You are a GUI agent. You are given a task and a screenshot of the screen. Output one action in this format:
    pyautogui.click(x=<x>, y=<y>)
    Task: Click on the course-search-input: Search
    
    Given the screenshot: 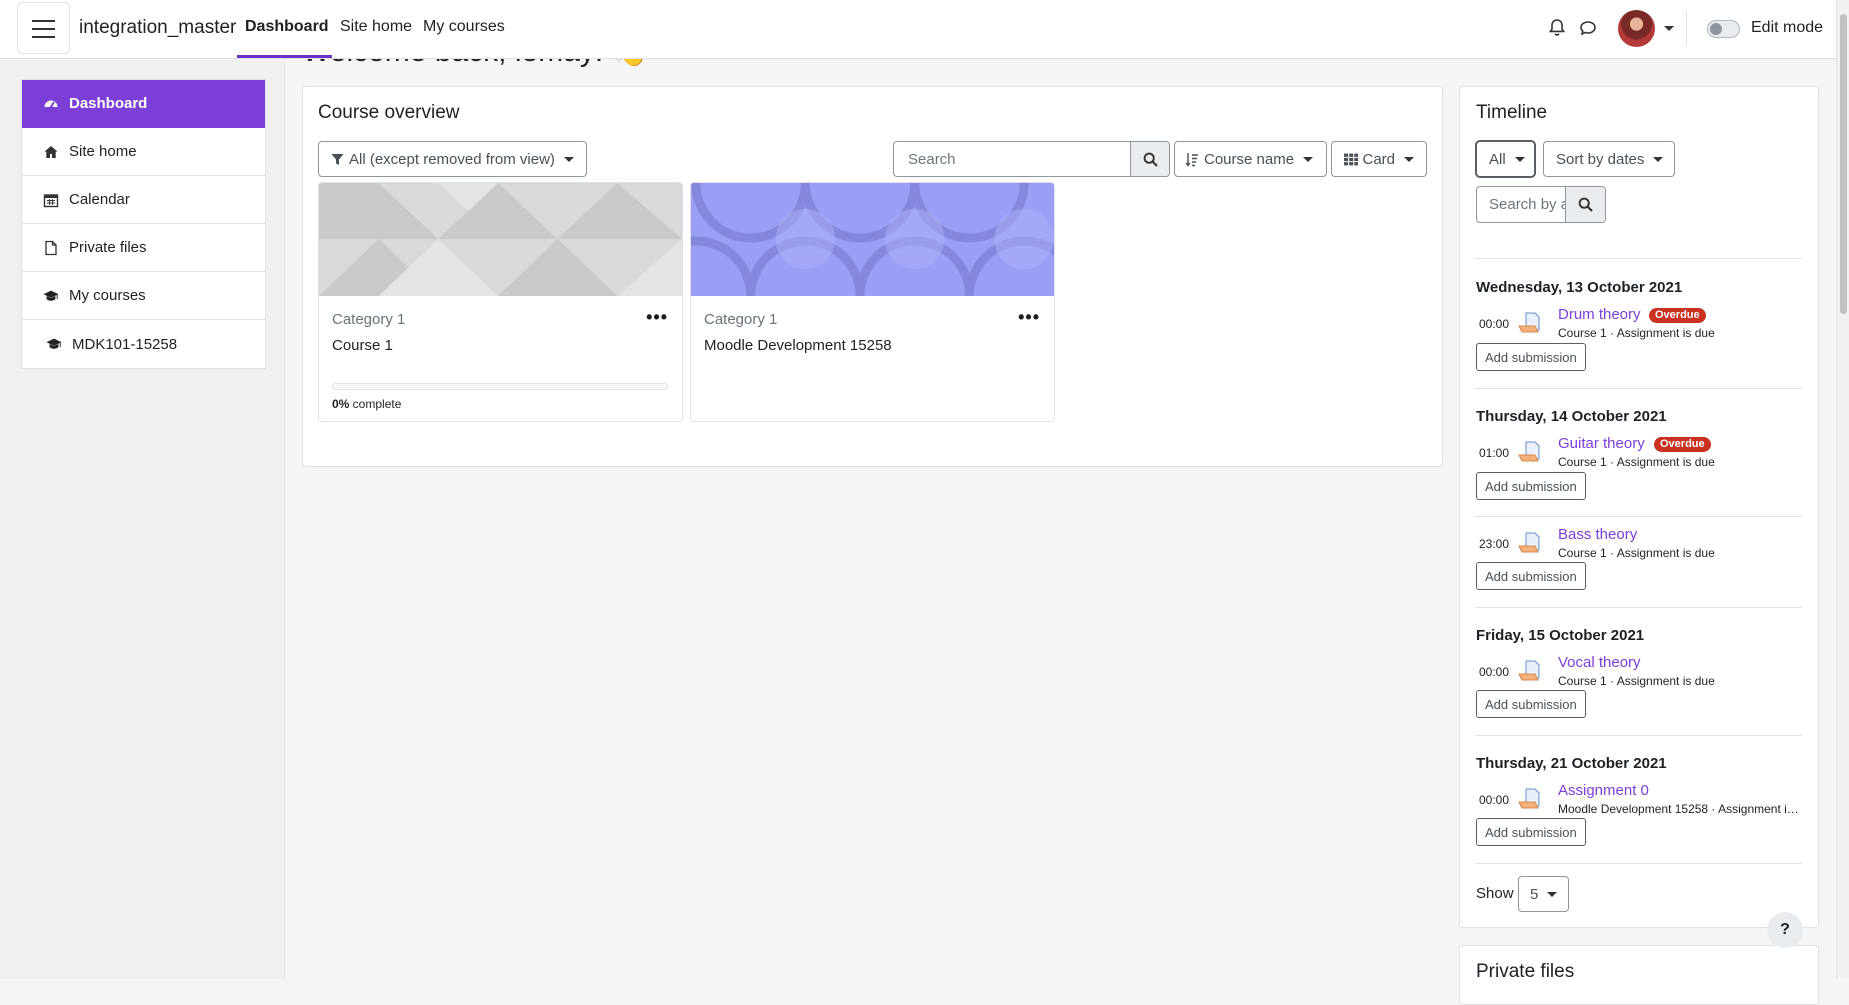 What is the action you would take?
    pyautogui.click(x=1012, y=159)
    